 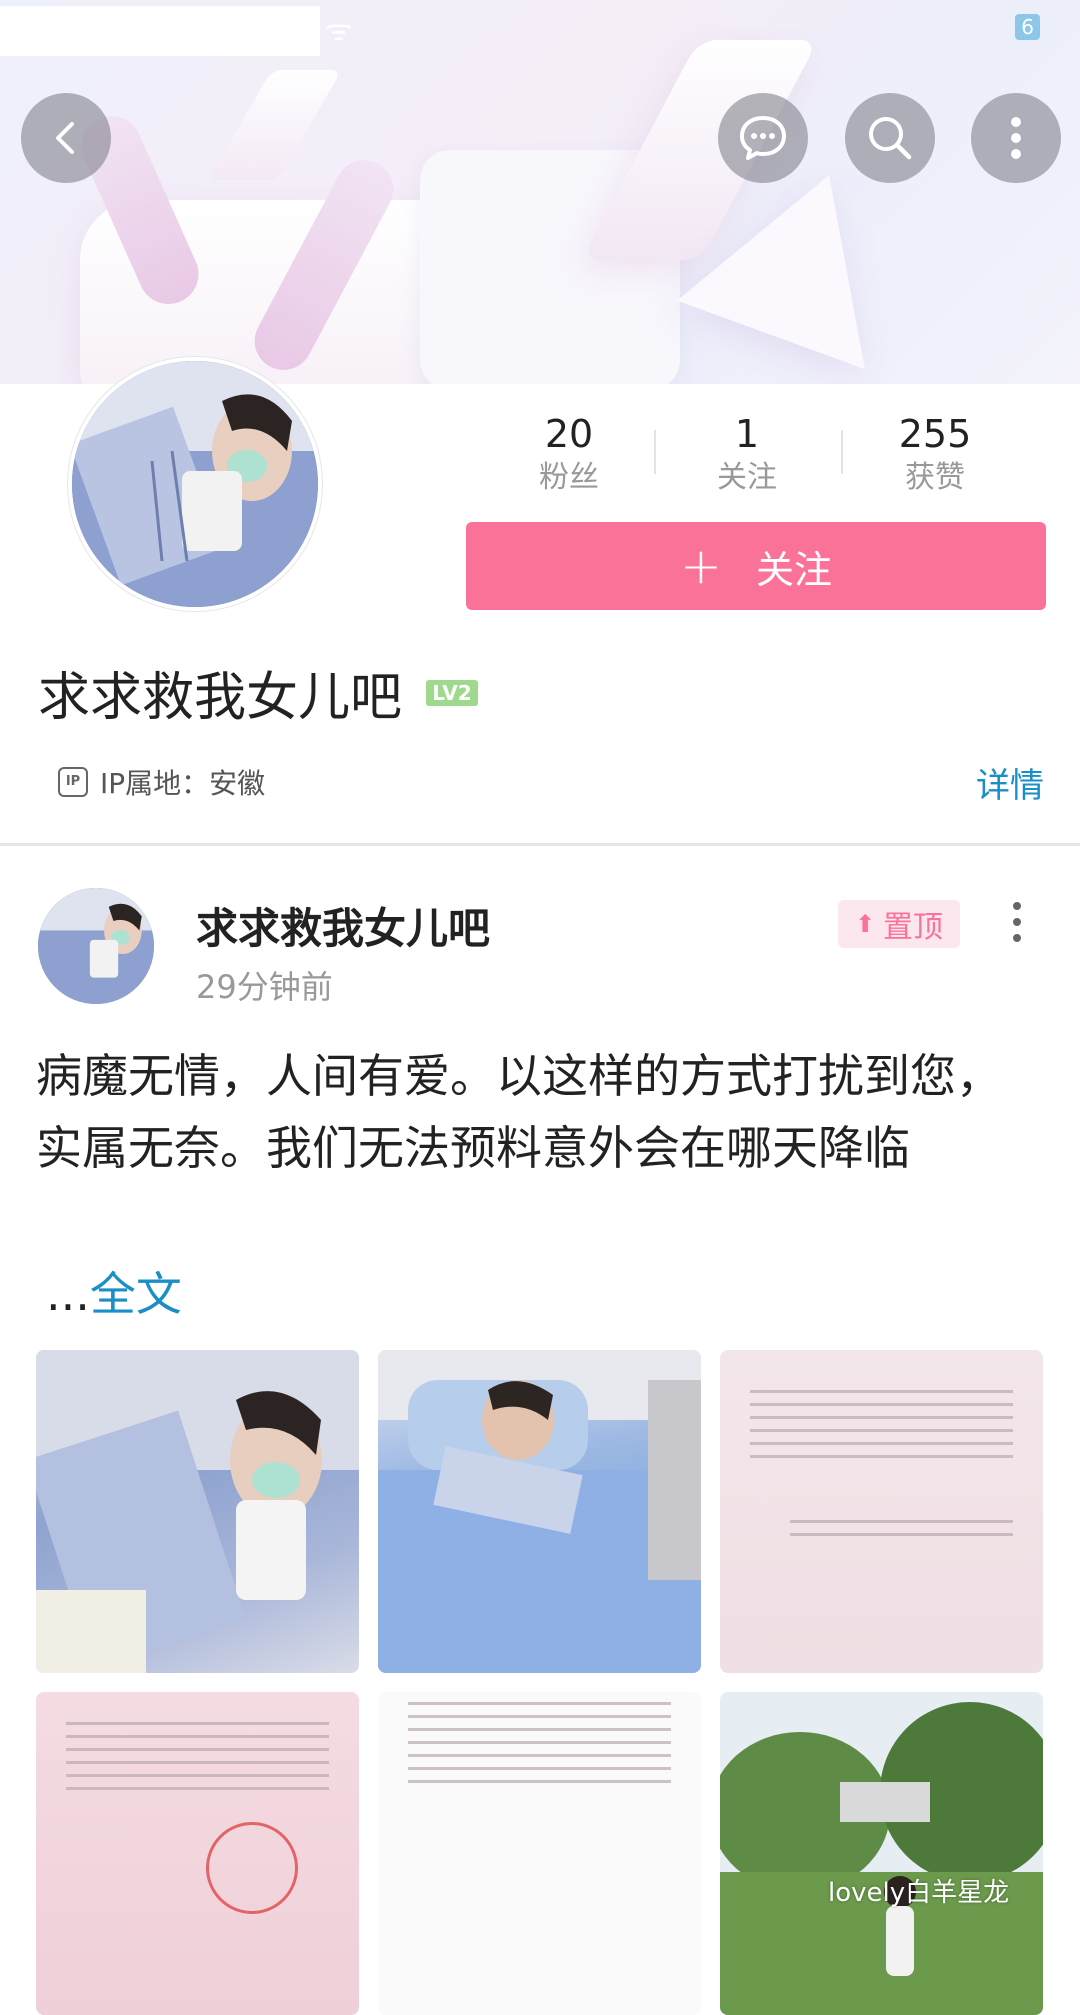 I want to click on more-vertical-icon, so click(x=1016, y=138).